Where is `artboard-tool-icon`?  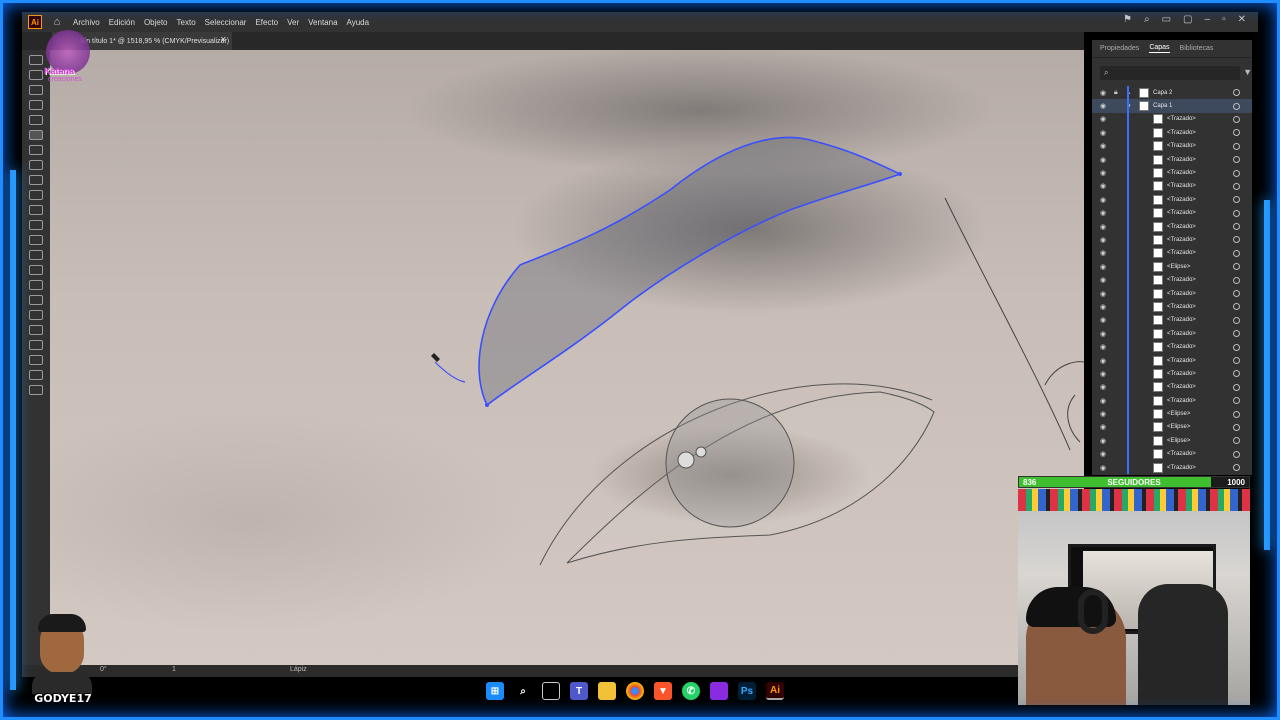
artboard-tool-icon is located at coordinates (36, 285).